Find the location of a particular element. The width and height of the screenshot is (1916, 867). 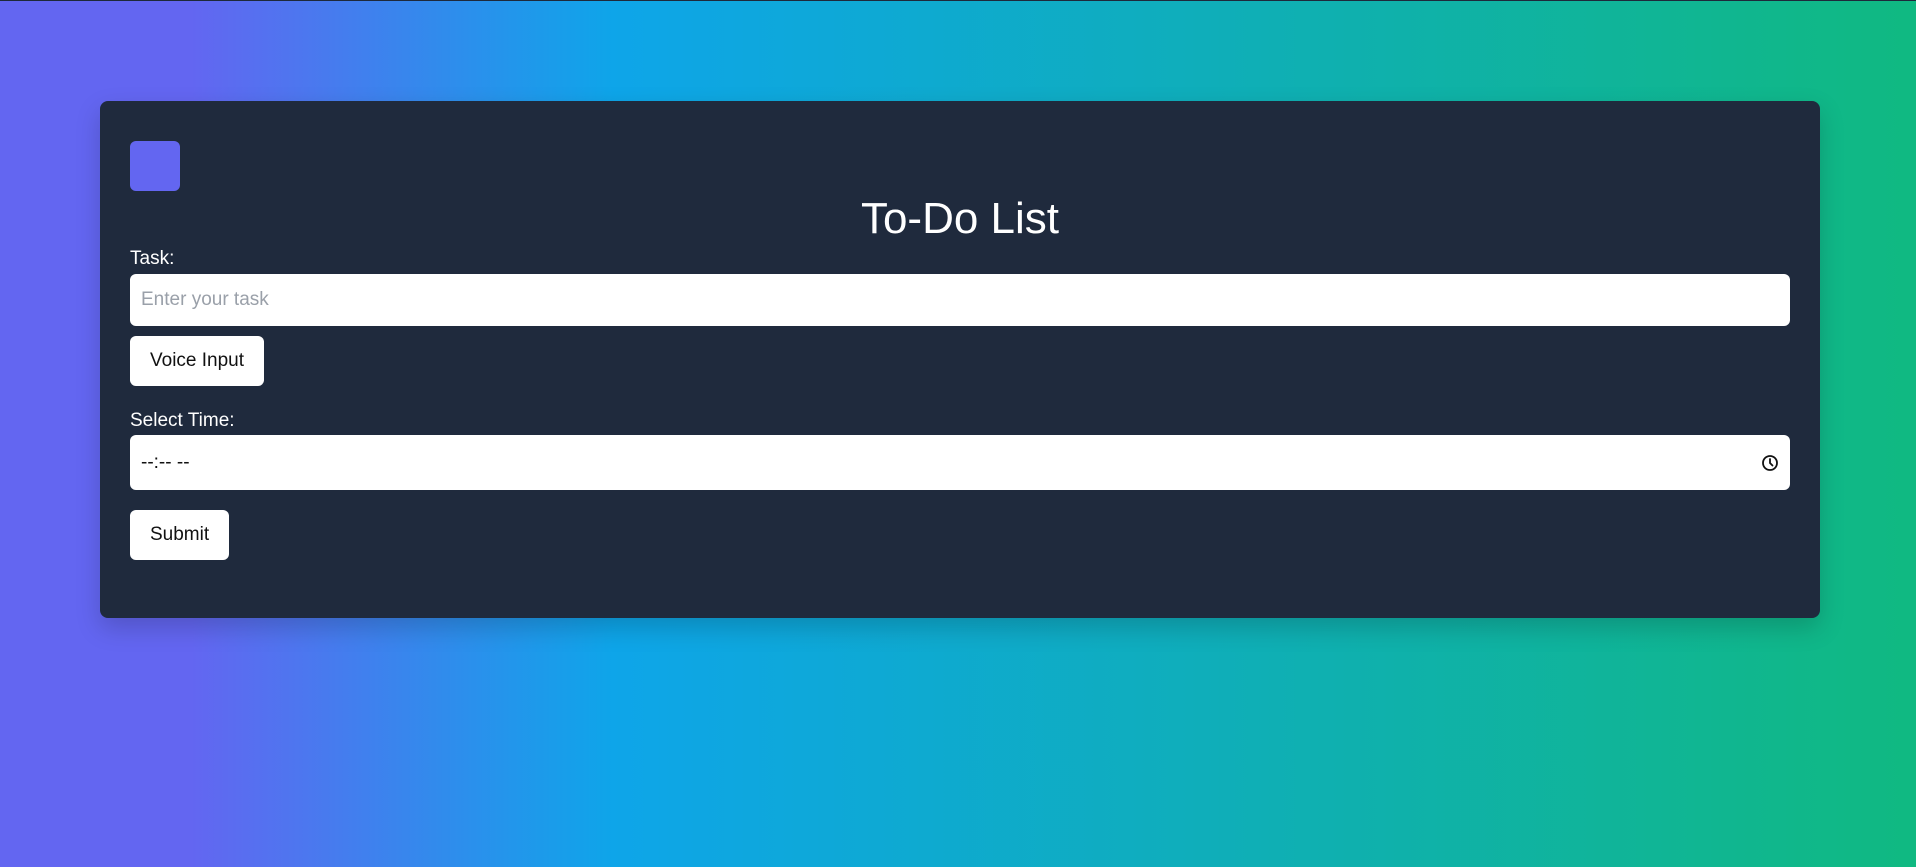

page-title: To-Do List is located at coordinates (960, 218).